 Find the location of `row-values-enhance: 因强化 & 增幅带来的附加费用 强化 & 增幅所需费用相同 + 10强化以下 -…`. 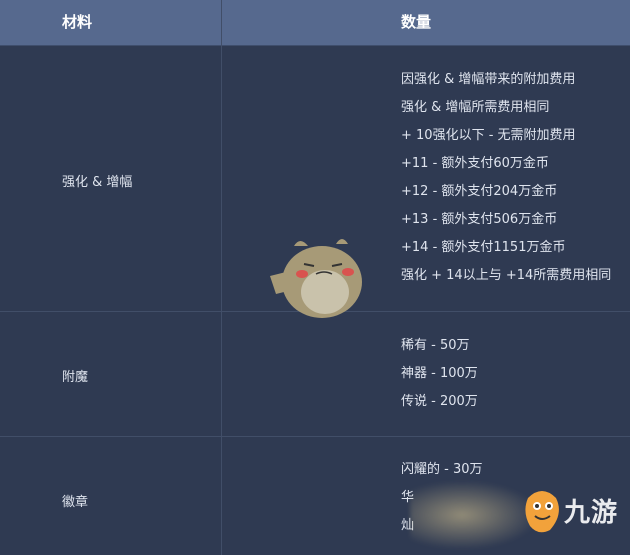

row-values-enhance: 因强化 & 增幅带来的附加费用 强化 & 增幅所需费用相同 + 10强化以下 -… is located at coordinates (506, 178).